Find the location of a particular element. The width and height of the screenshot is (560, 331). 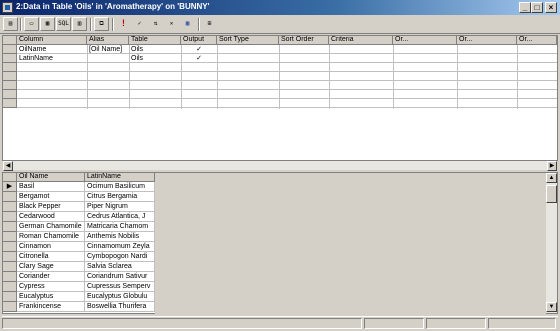

results-cell-oil-name: Coriander is located at coordinates (51, 277).